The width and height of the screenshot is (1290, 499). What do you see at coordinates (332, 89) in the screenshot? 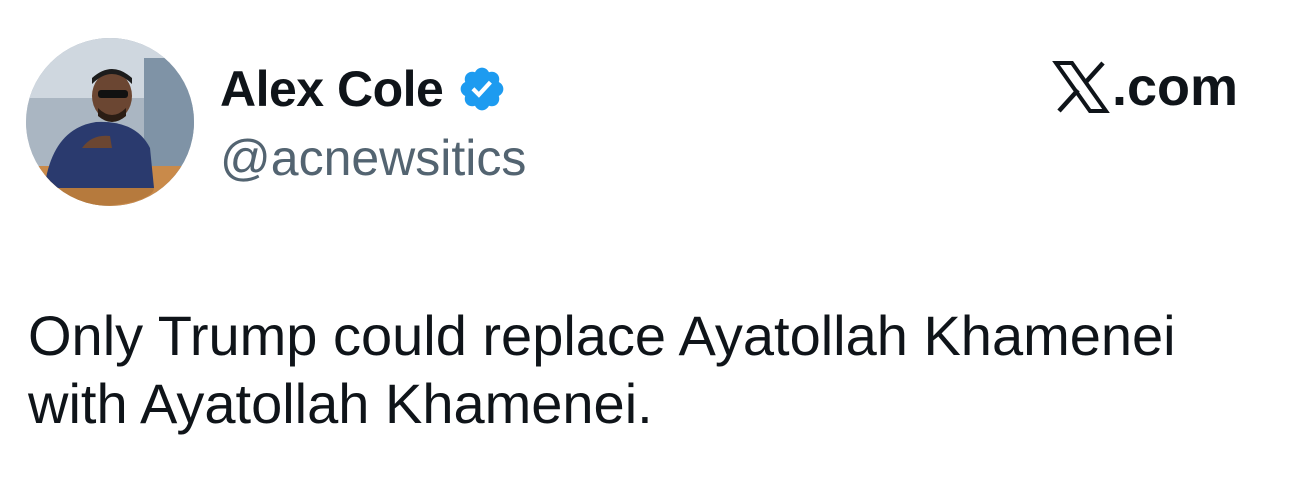
I see `author-display-name: Alex Cole` at bounding box center [332, 89].